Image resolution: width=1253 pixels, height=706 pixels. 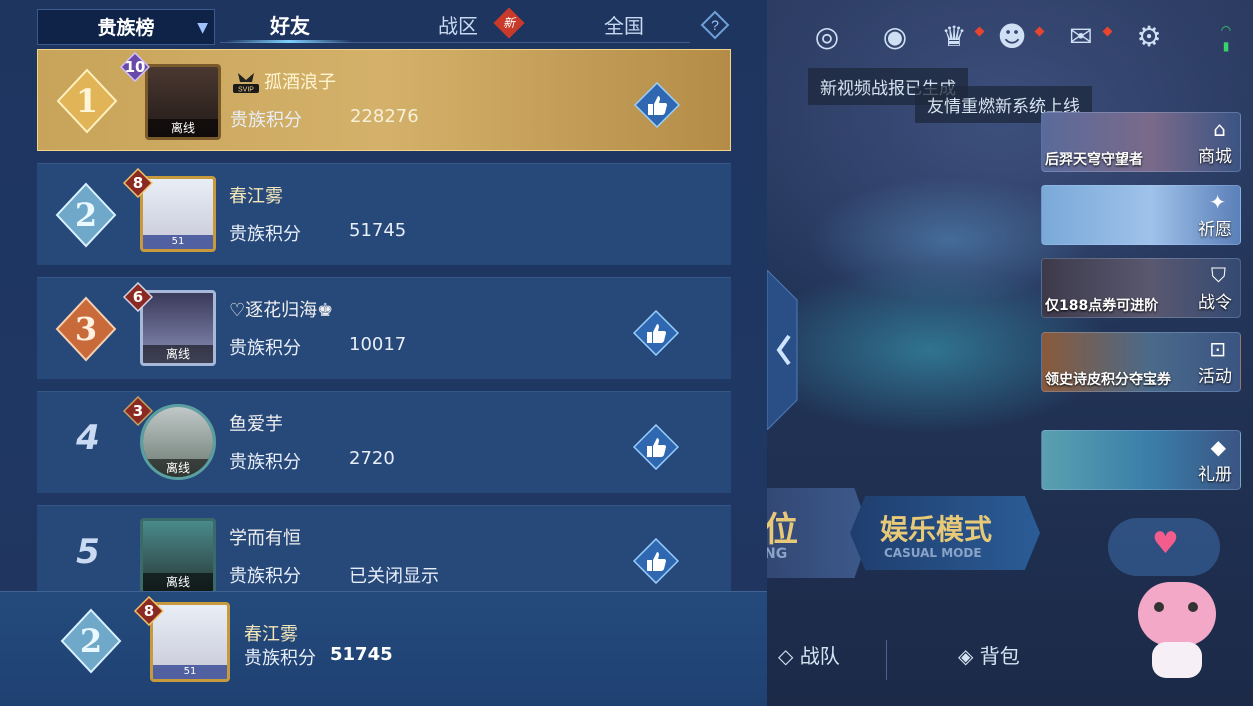 I want to click on casual-mode-label: 娱乐模式, so click(x=936, y=529).